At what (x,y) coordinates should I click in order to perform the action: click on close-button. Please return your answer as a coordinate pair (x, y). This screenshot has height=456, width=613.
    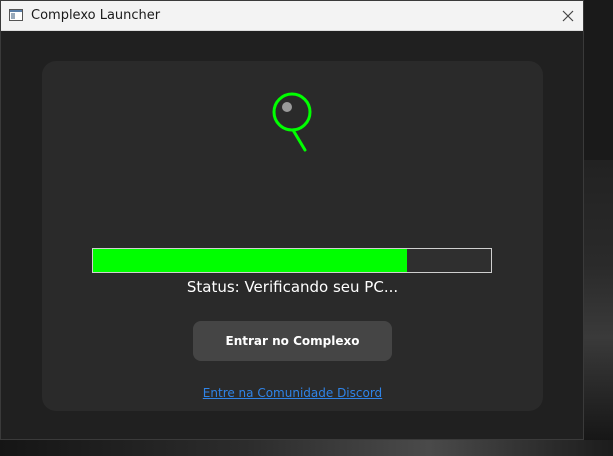
    Looking at the image, I should click on (568, 15).